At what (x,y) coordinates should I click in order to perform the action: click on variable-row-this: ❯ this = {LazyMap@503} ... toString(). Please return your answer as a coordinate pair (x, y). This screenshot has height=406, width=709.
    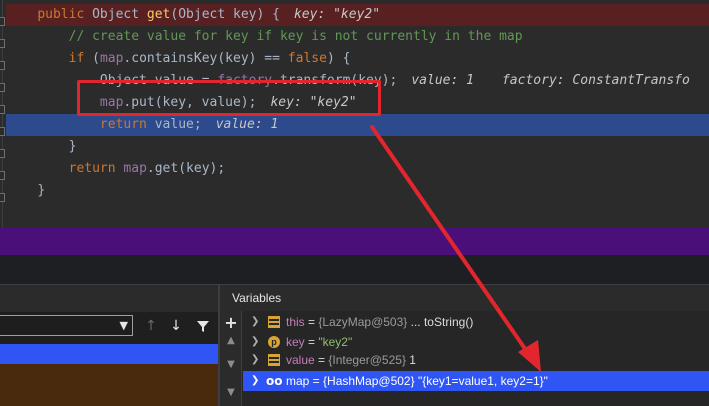
    Looking at the image, I should click on (476, 322).